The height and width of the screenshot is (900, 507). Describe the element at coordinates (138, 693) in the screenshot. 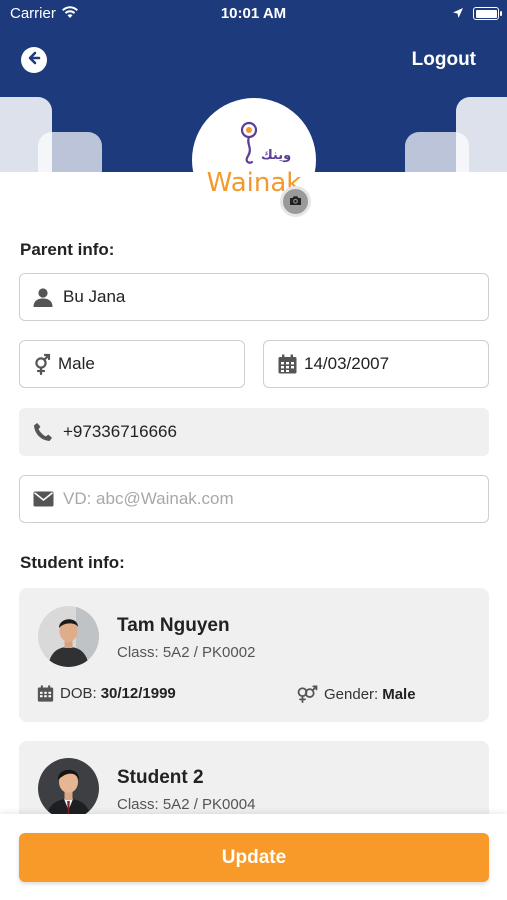

I see `student-dob-value: 30/12/1999` at that location.